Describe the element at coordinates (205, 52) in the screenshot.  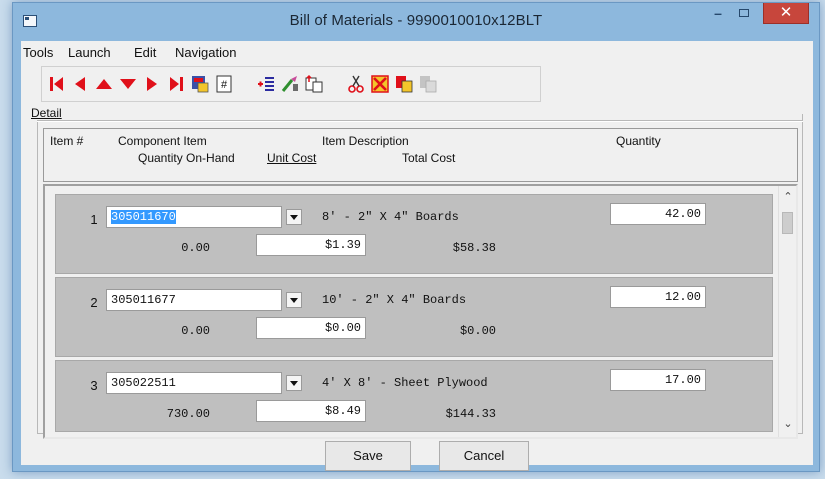
I see `menu-navigation: Navigation` at that location.